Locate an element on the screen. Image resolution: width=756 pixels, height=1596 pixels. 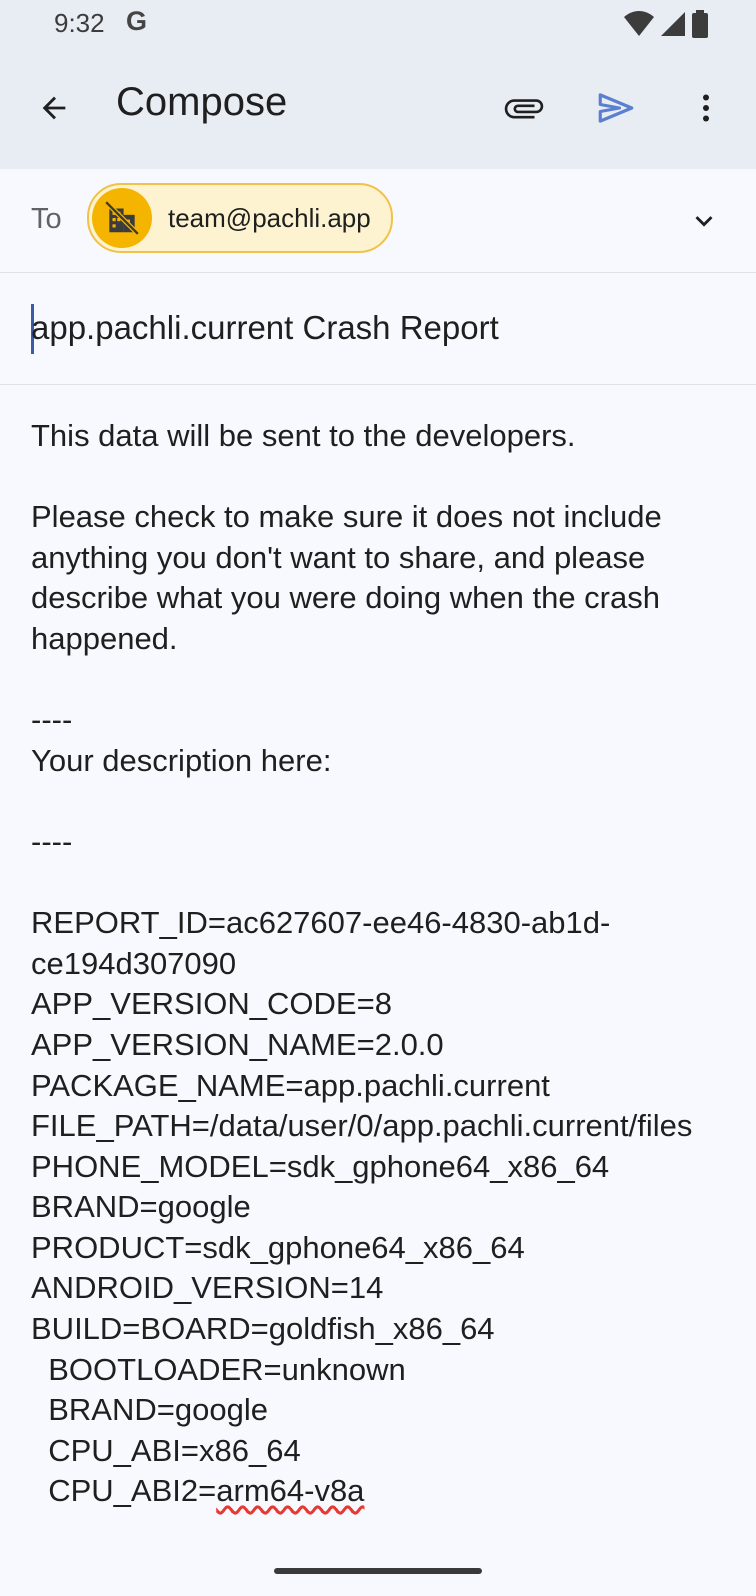
more-options-button is located at coordinates (706, 108).